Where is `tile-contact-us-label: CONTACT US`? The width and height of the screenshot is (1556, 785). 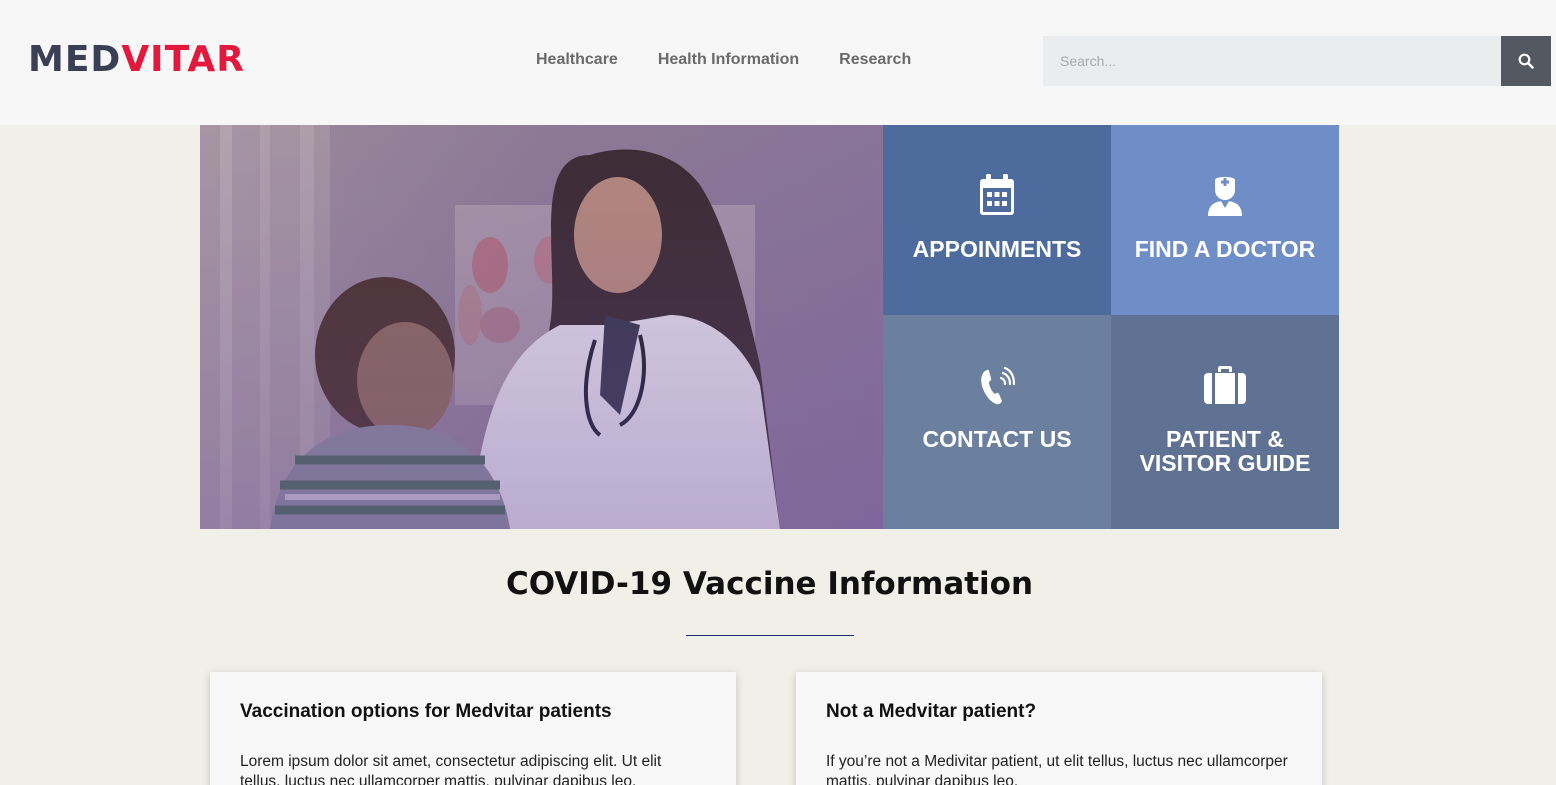
tile-contact-us-label: CONTACT US is located at coordinates (997, 439).